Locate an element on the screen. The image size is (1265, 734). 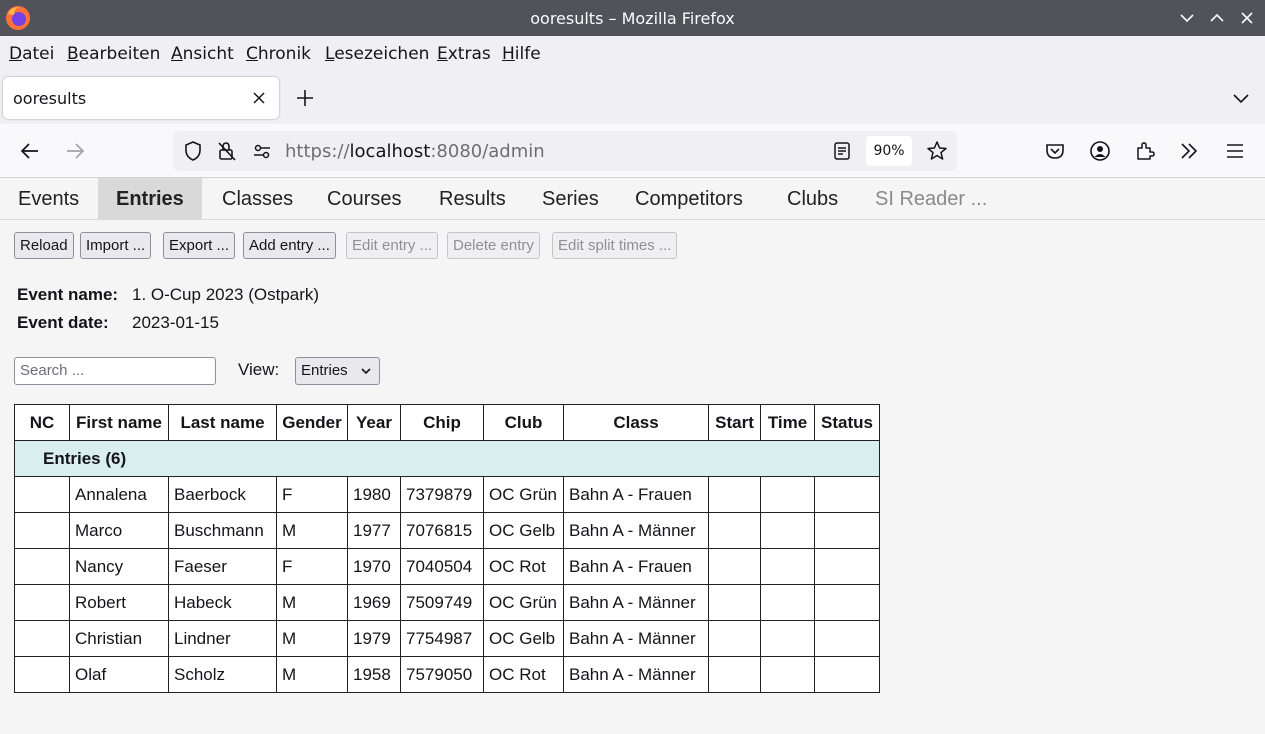
menu-ansicht: Ansicht is located at coordinates (202, 54).